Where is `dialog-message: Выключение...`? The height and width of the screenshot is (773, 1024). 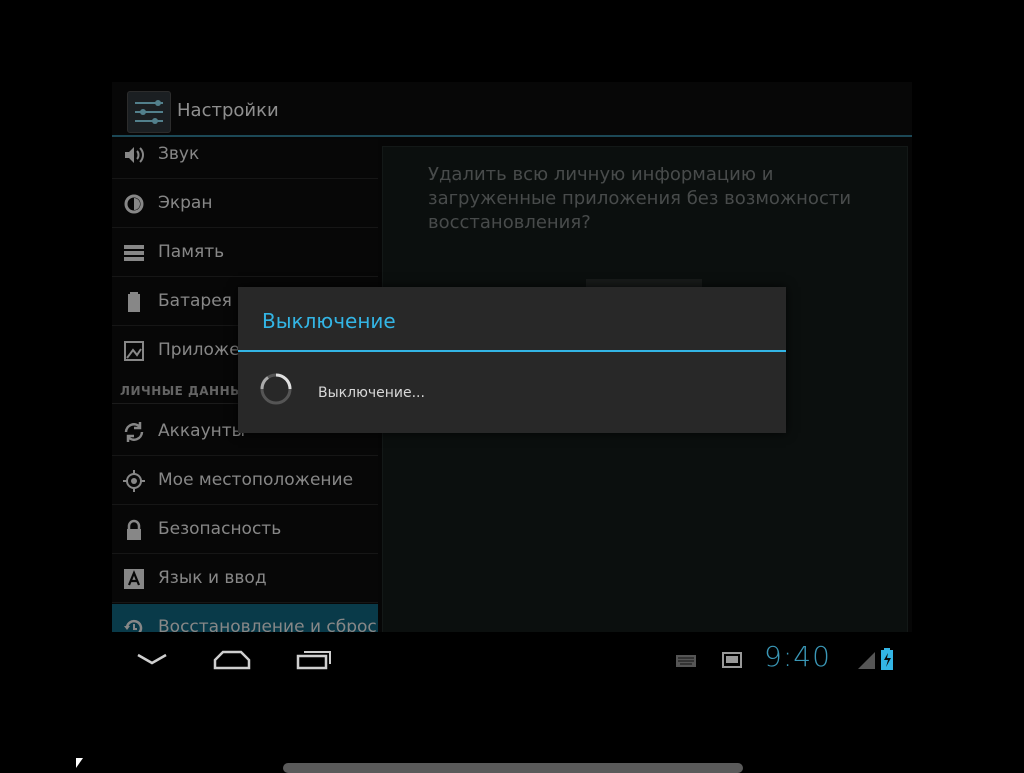
dialog-message: Выключение... is located at coordinates (371, 393).